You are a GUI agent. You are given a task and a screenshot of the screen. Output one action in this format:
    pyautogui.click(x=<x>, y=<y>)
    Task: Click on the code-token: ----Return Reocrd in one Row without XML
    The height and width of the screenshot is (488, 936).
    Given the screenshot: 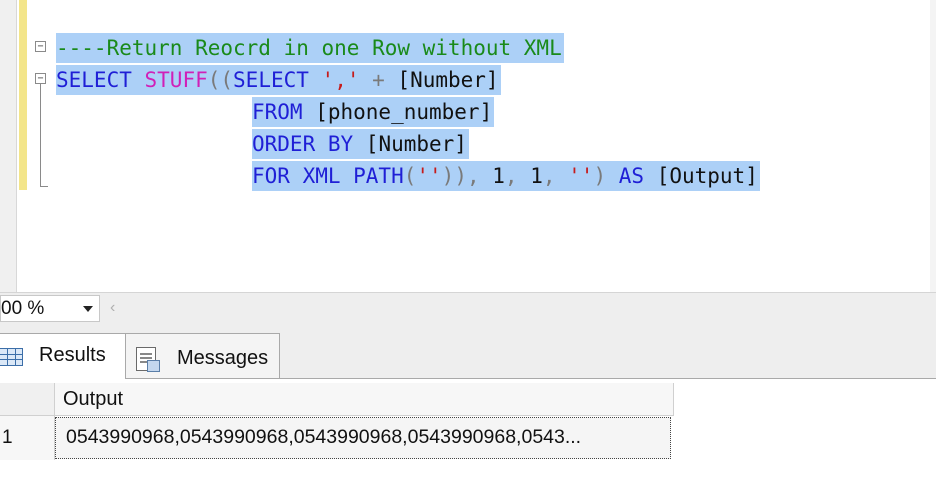 What is the action you would take?
    pyautogui.click(x=309, y=48)
    